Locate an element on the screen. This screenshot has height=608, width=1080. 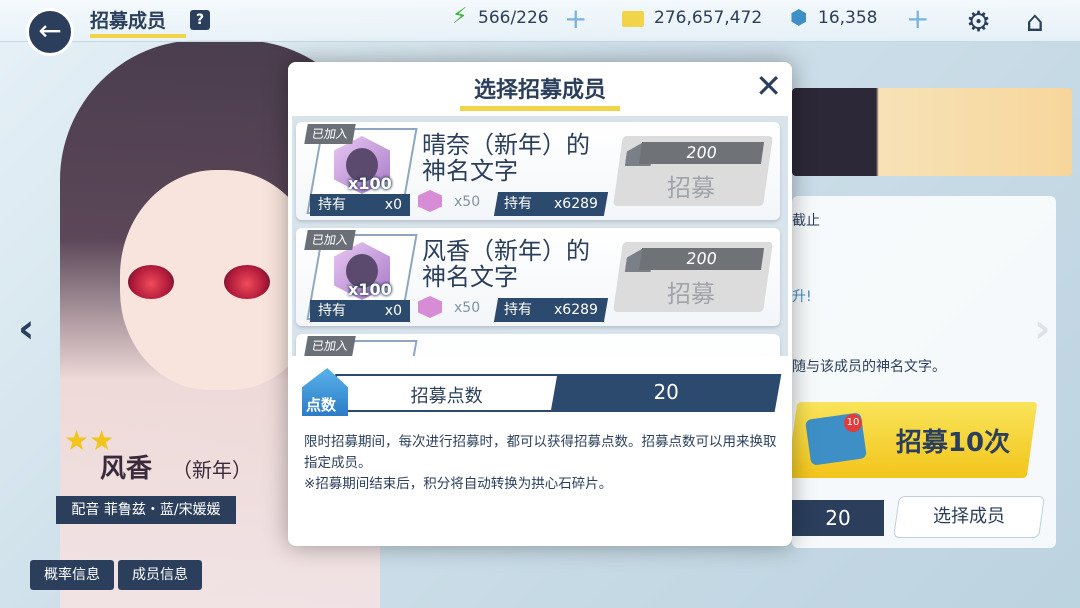
dialog-title: 选择招募成员 is located at coordinates (539, 90).